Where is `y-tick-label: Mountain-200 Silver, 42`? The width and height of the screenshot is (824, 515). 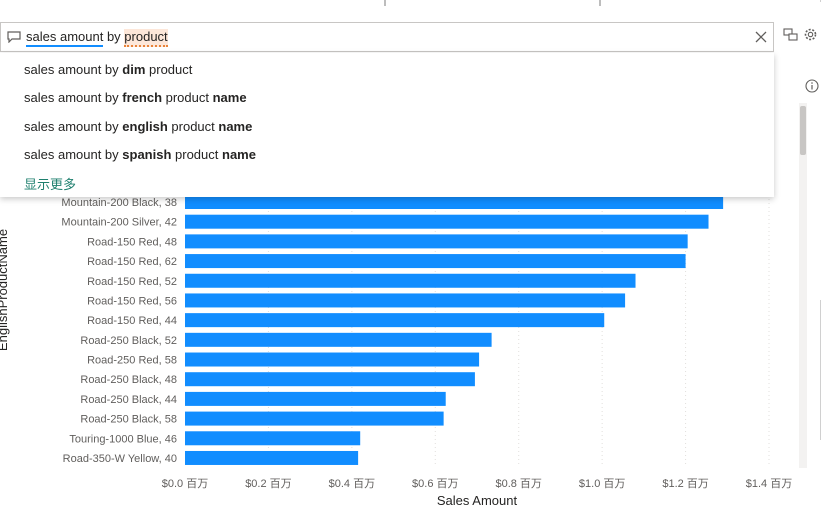 y-tick-label: Mountain-200 Silver, 42 is located at coordinates (119, 223).